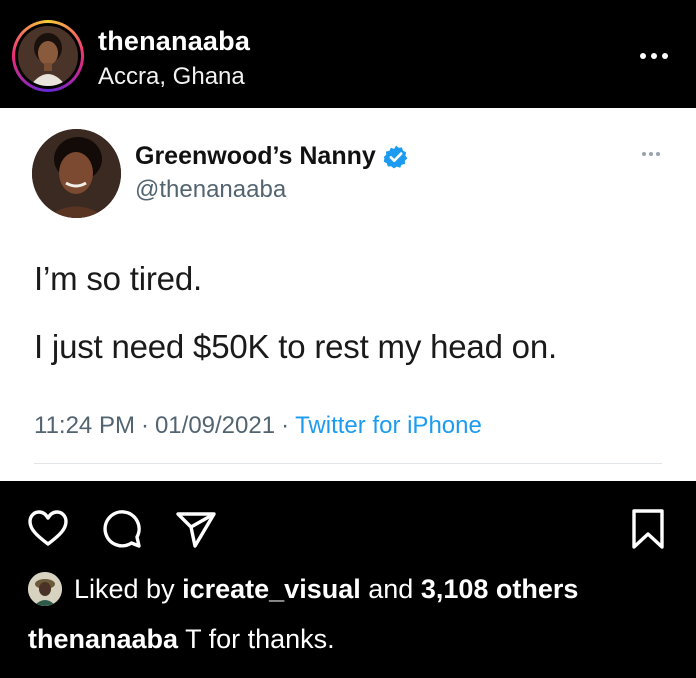 Image resolution: width=696 pixels, height=678 pixels. I want to click on post-username: thenanaaba, so click(174, 41).